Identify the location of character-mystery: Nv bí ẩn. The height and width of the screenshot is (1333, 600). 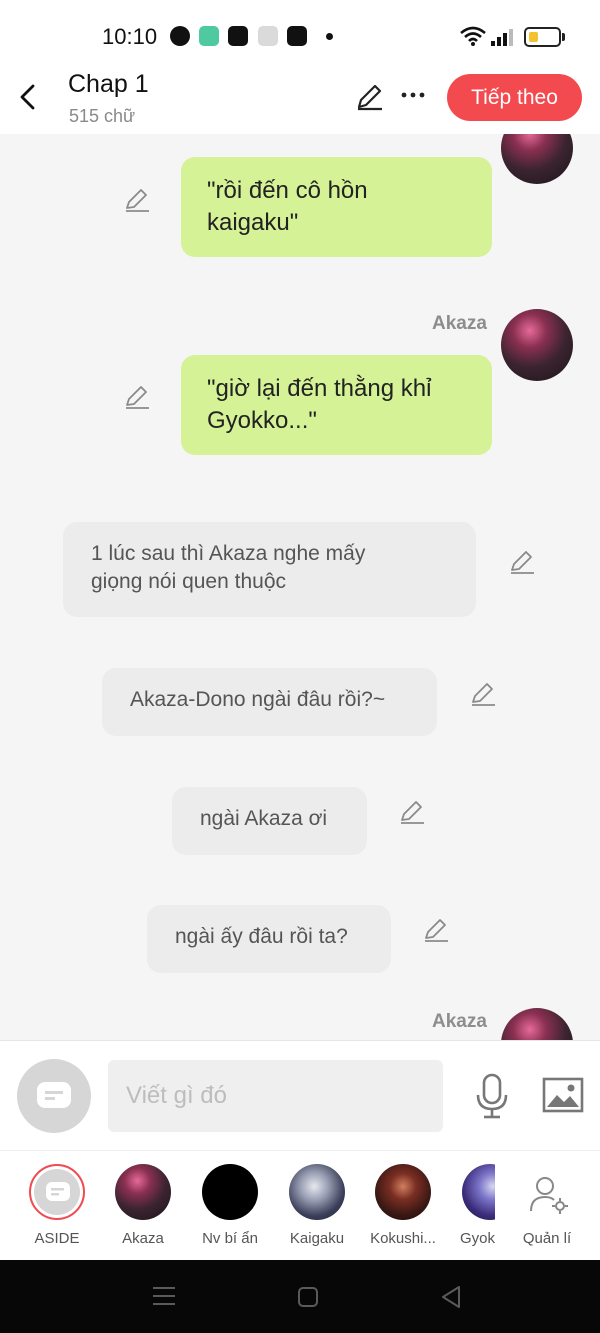
(230, 1206).